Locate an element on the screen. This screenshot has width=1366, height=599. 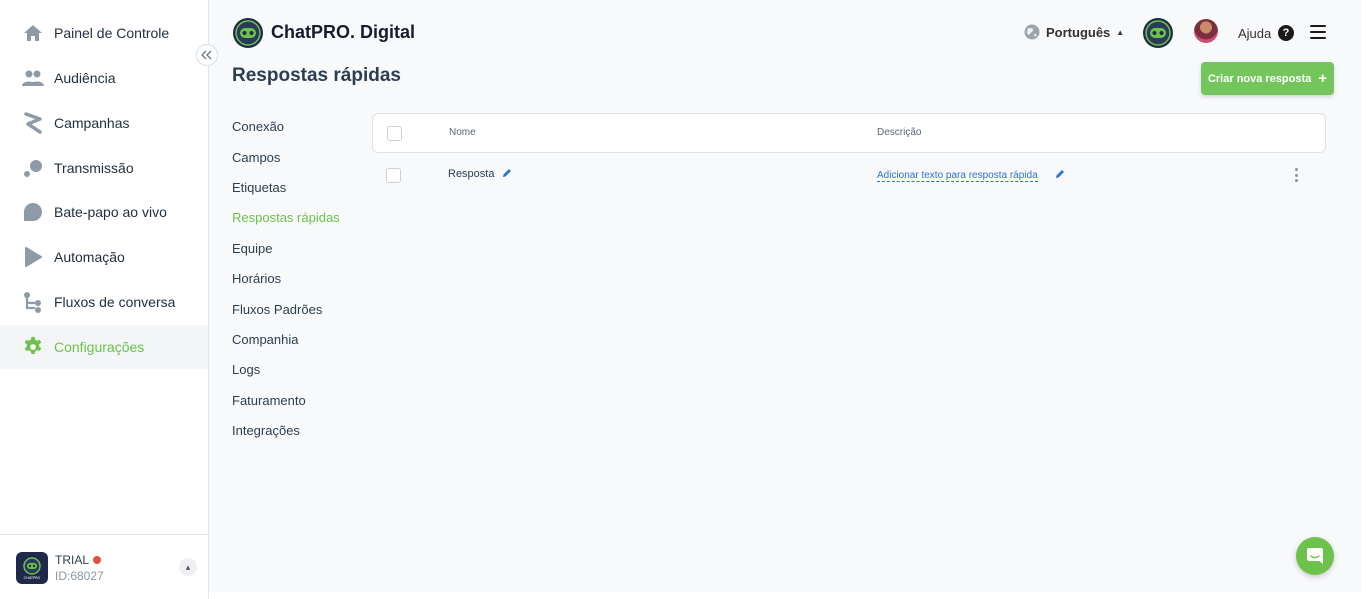
language-label: Português is located at coordinates (1078, 32).